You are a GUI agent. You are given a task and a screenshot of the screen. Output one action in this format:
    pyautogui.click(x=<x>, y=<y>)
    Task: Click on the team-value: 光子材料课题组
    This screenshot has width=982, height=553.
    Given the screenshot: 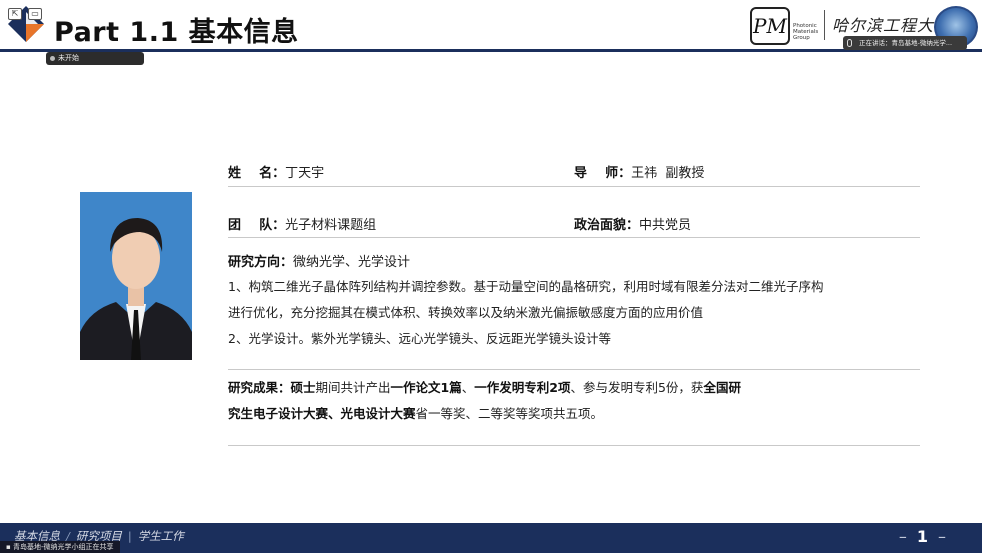 What is the action you would take?
    pyautogui.click(x=331, y=225)
    